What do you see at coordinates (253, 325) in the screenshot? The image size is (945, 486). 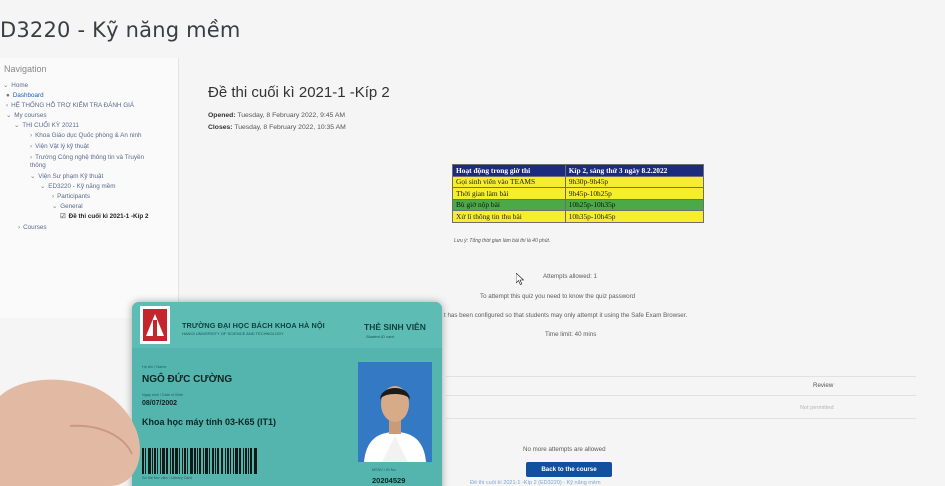 I see `university-name: TRƯỜNG ĐẠI HỌC BÁCH KHOA HÀ NỘI` at bounding box center [253, 325].